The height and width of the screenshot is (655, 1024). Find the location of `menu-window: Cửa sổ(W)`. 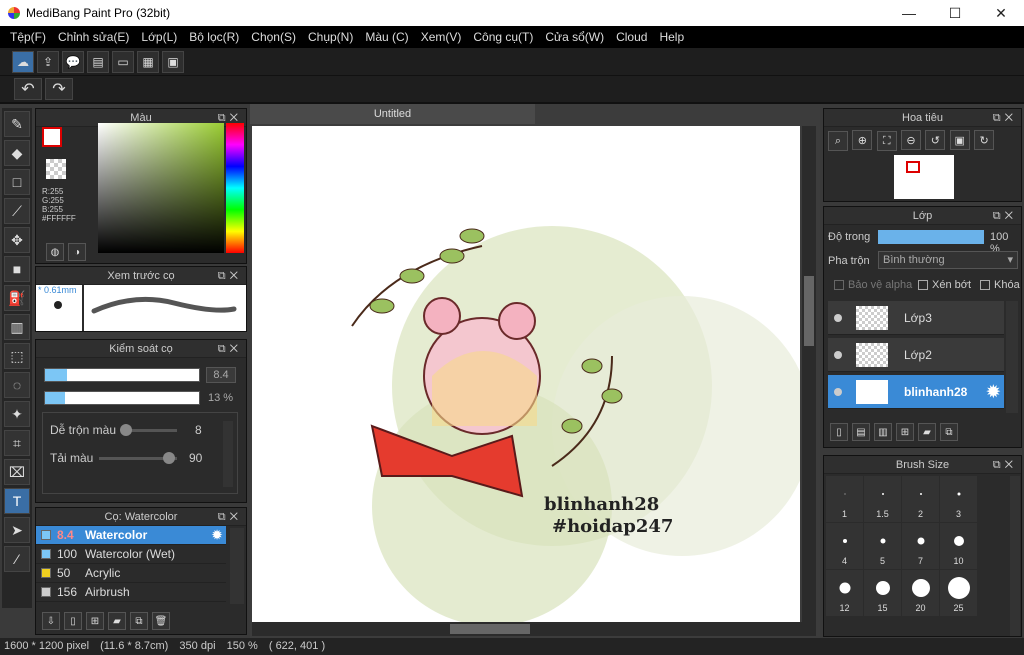

menu-window: Cửa sổ(W) is located at coordinates (574, 37).